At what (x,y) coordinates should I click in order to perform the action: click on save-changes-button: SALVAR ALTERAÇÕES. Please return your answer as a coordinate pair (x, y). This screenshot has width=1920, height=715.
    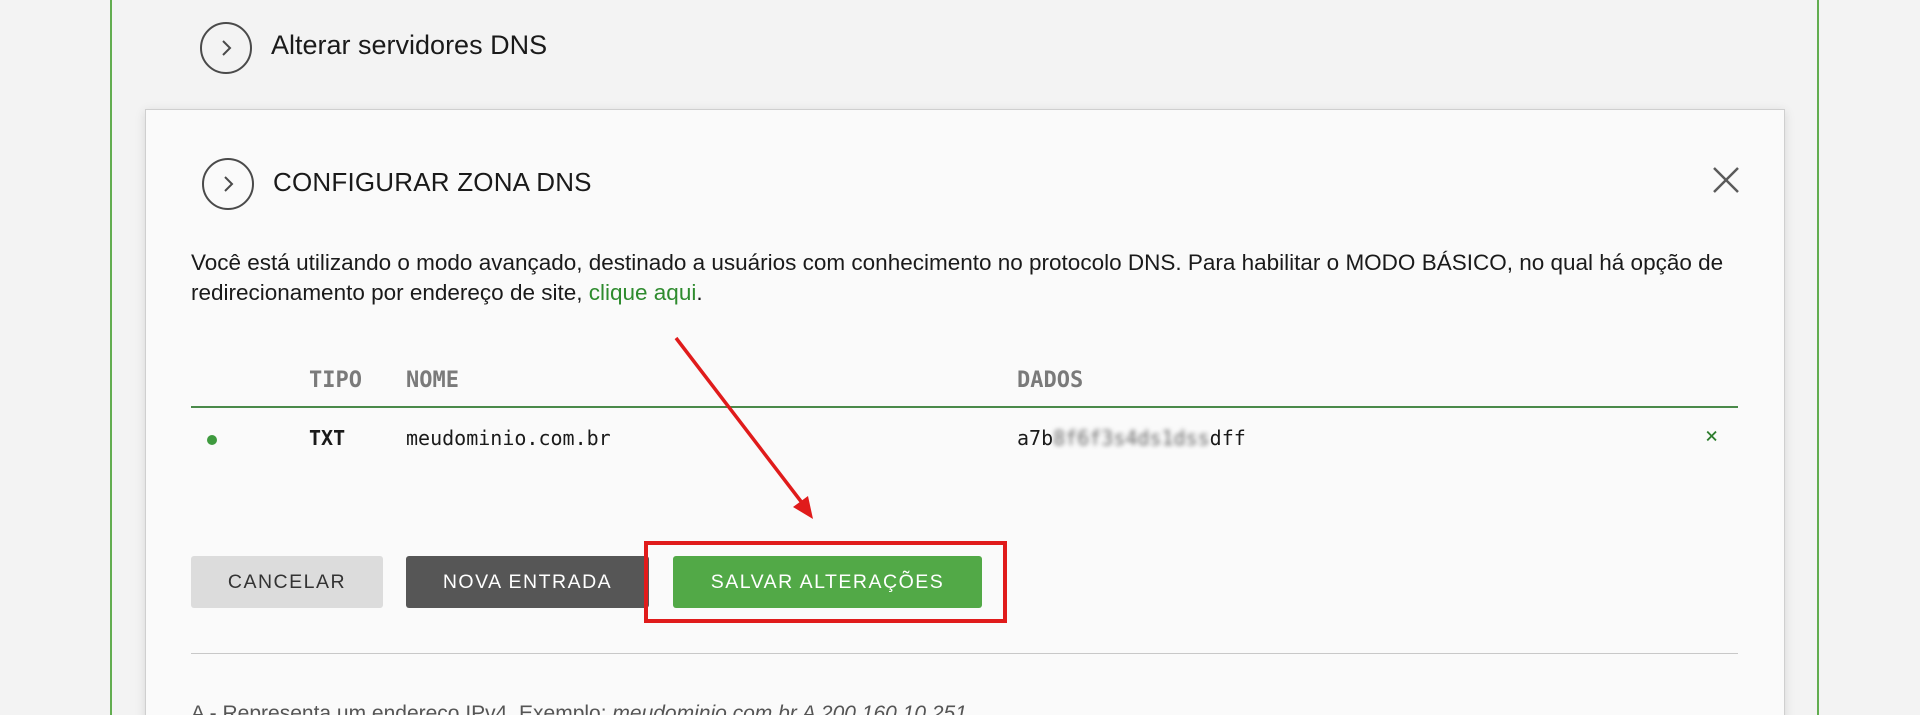
    Looking at the image, I should click on (827, 582).